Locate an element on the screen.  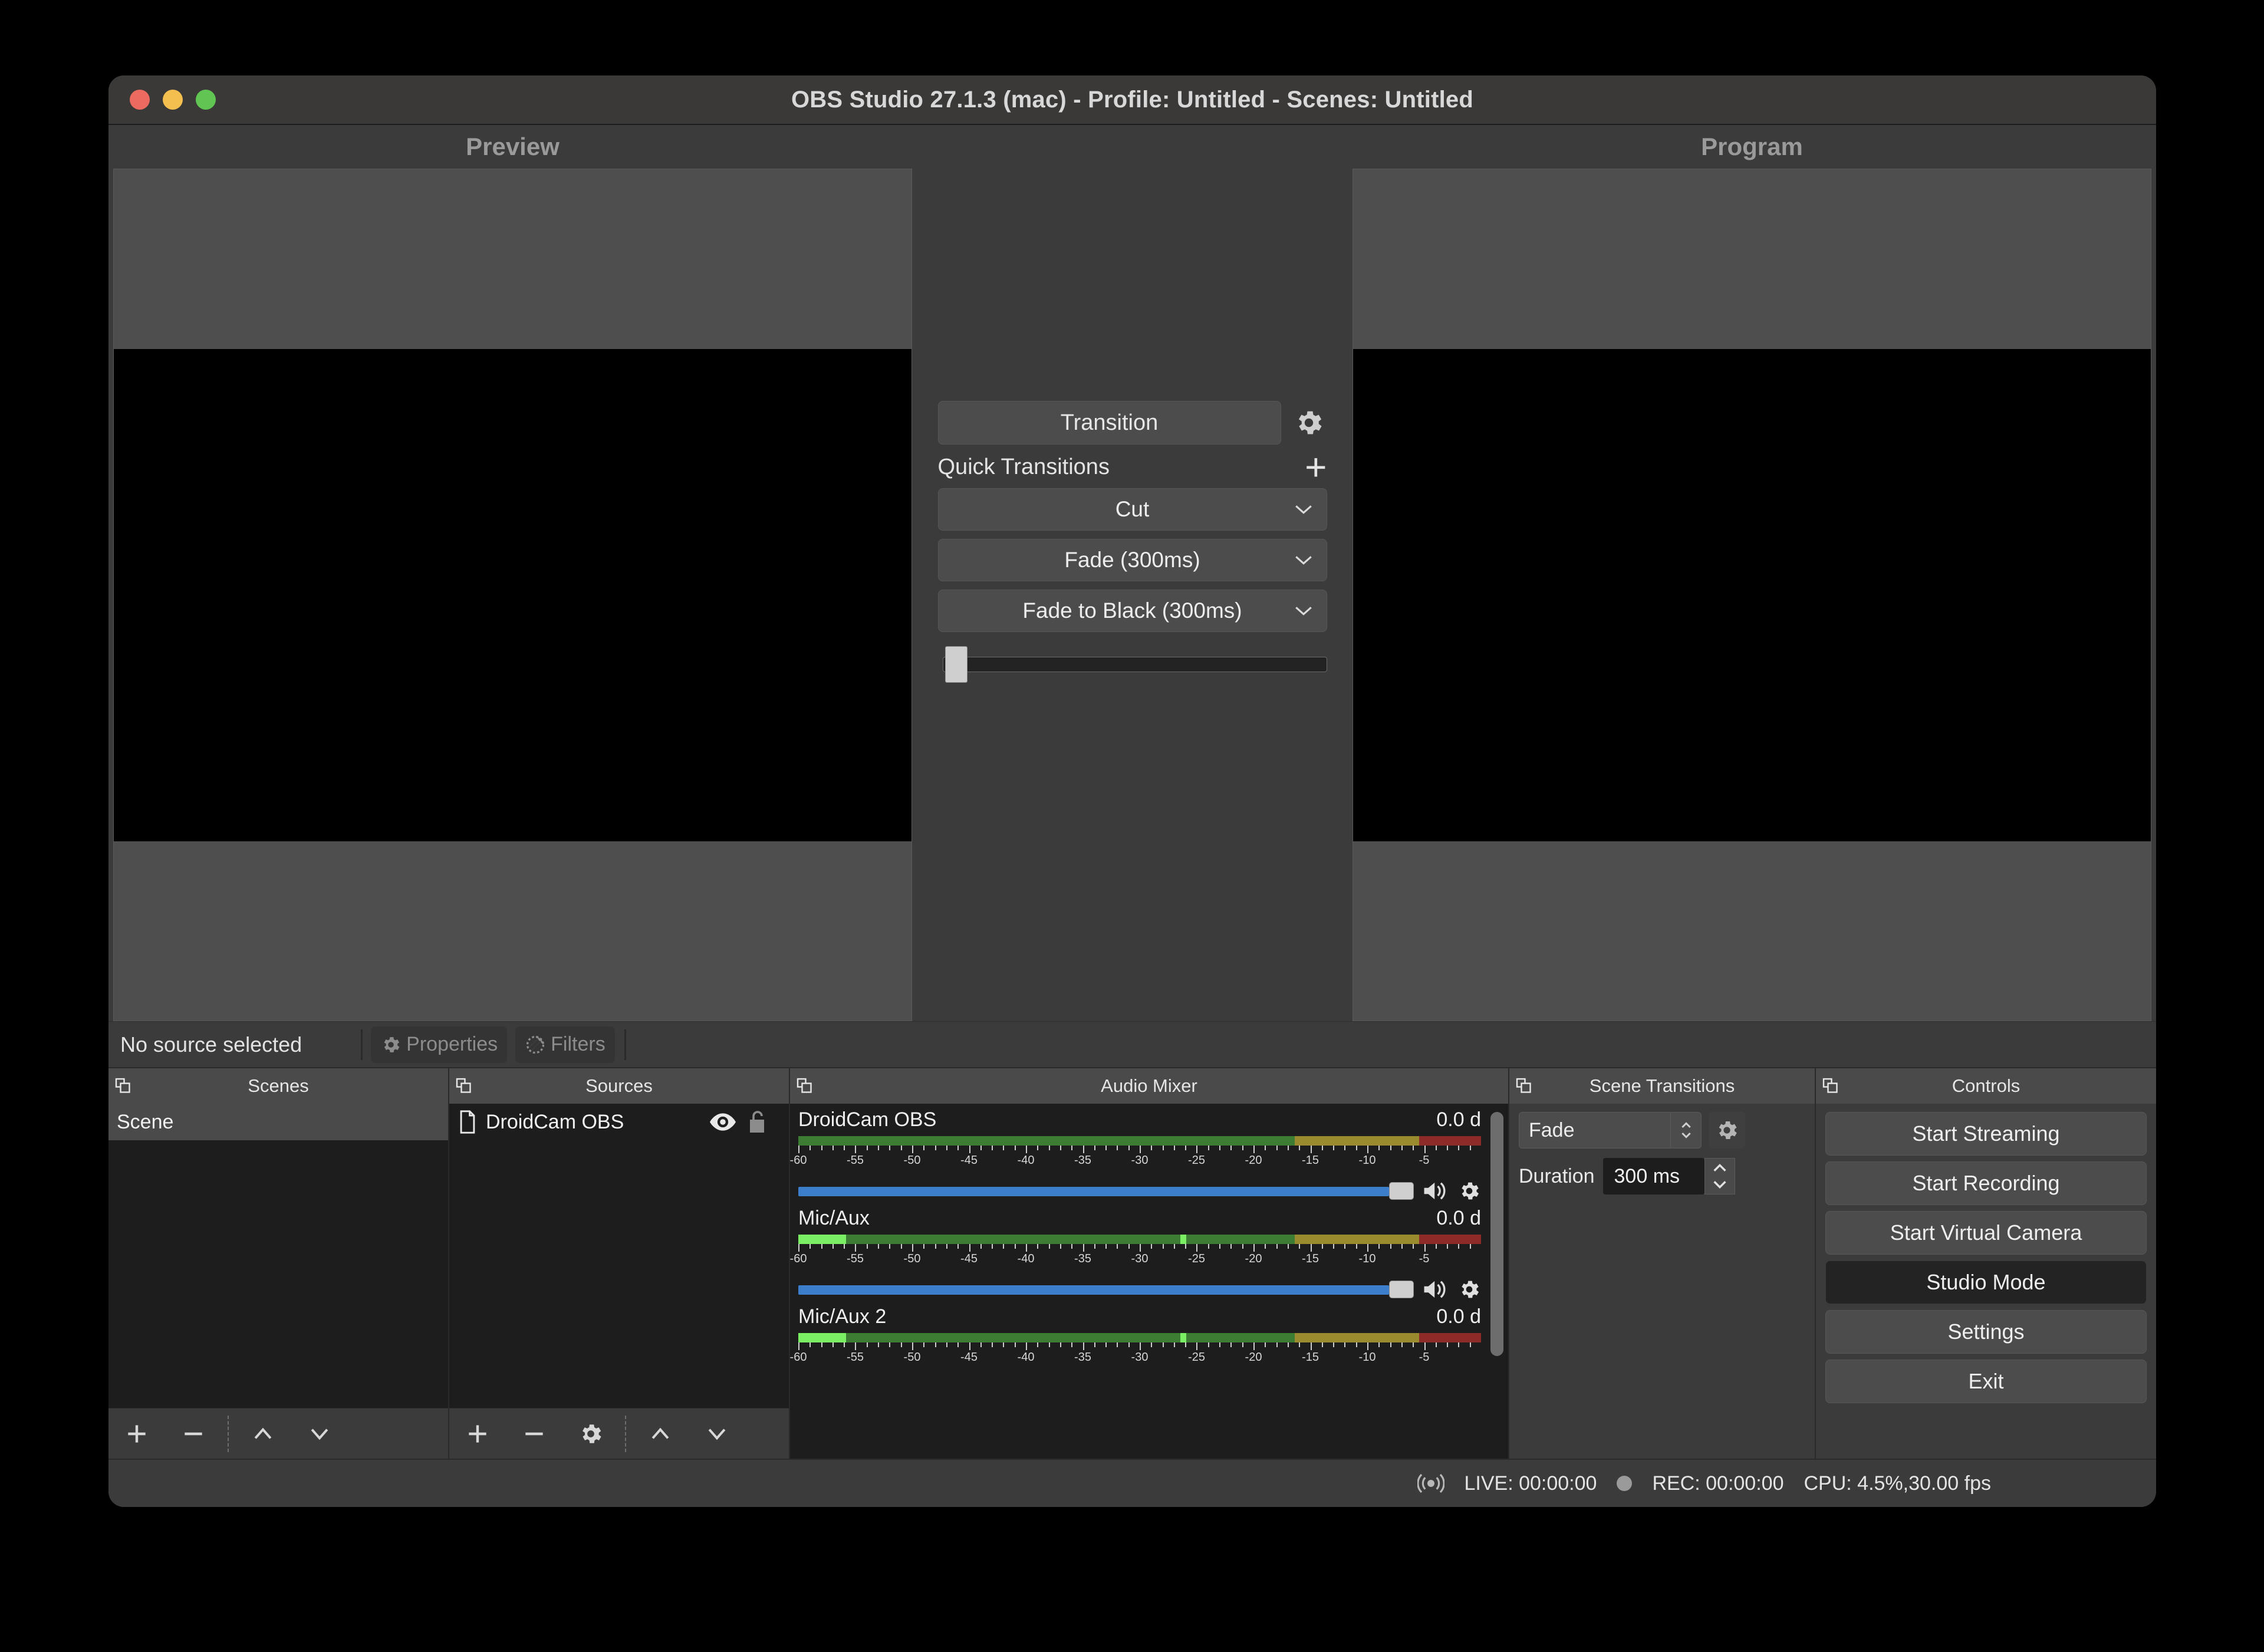
toolbar-divider is located at coordinates (626, 1434).